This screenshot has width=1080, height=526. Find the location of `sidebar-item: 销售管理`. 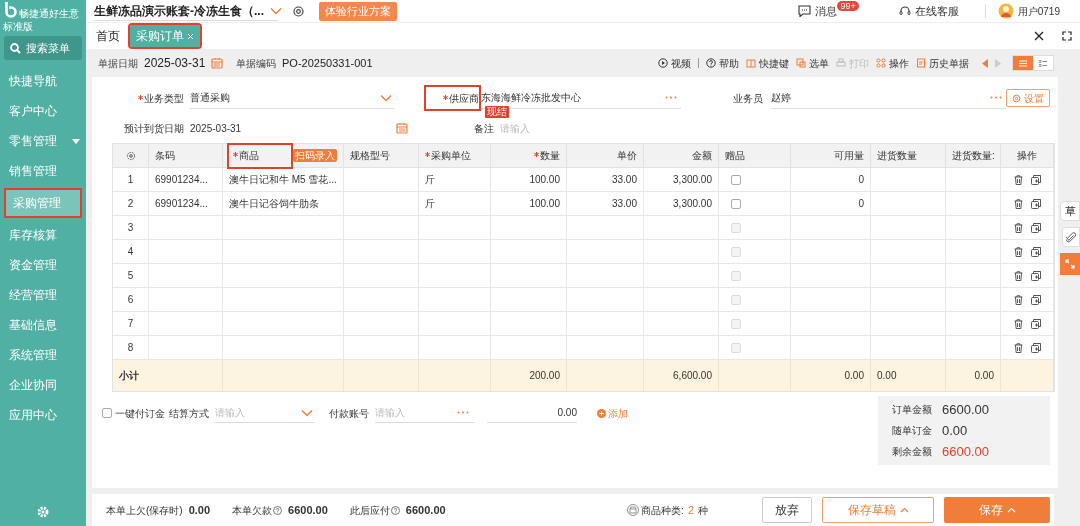

sidebar-item: 销售管理 is located at coordinates (43, 171).